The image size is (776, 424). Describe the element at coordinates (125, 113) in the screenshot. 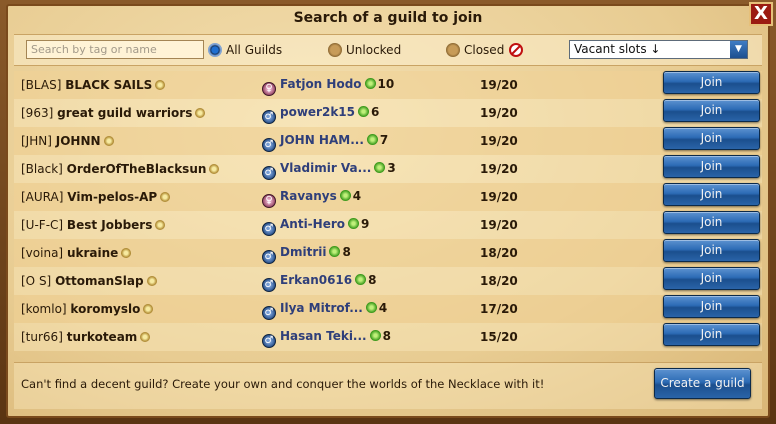

I see `guild-title: great guild warriors` at that location.